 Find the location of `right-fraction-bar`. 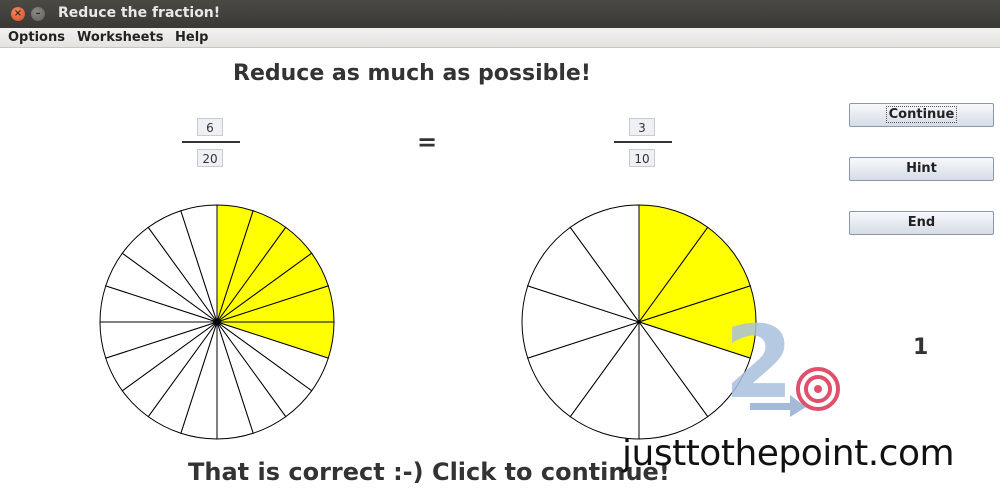

right-fraction-bar is located at coordinates (643, 142).